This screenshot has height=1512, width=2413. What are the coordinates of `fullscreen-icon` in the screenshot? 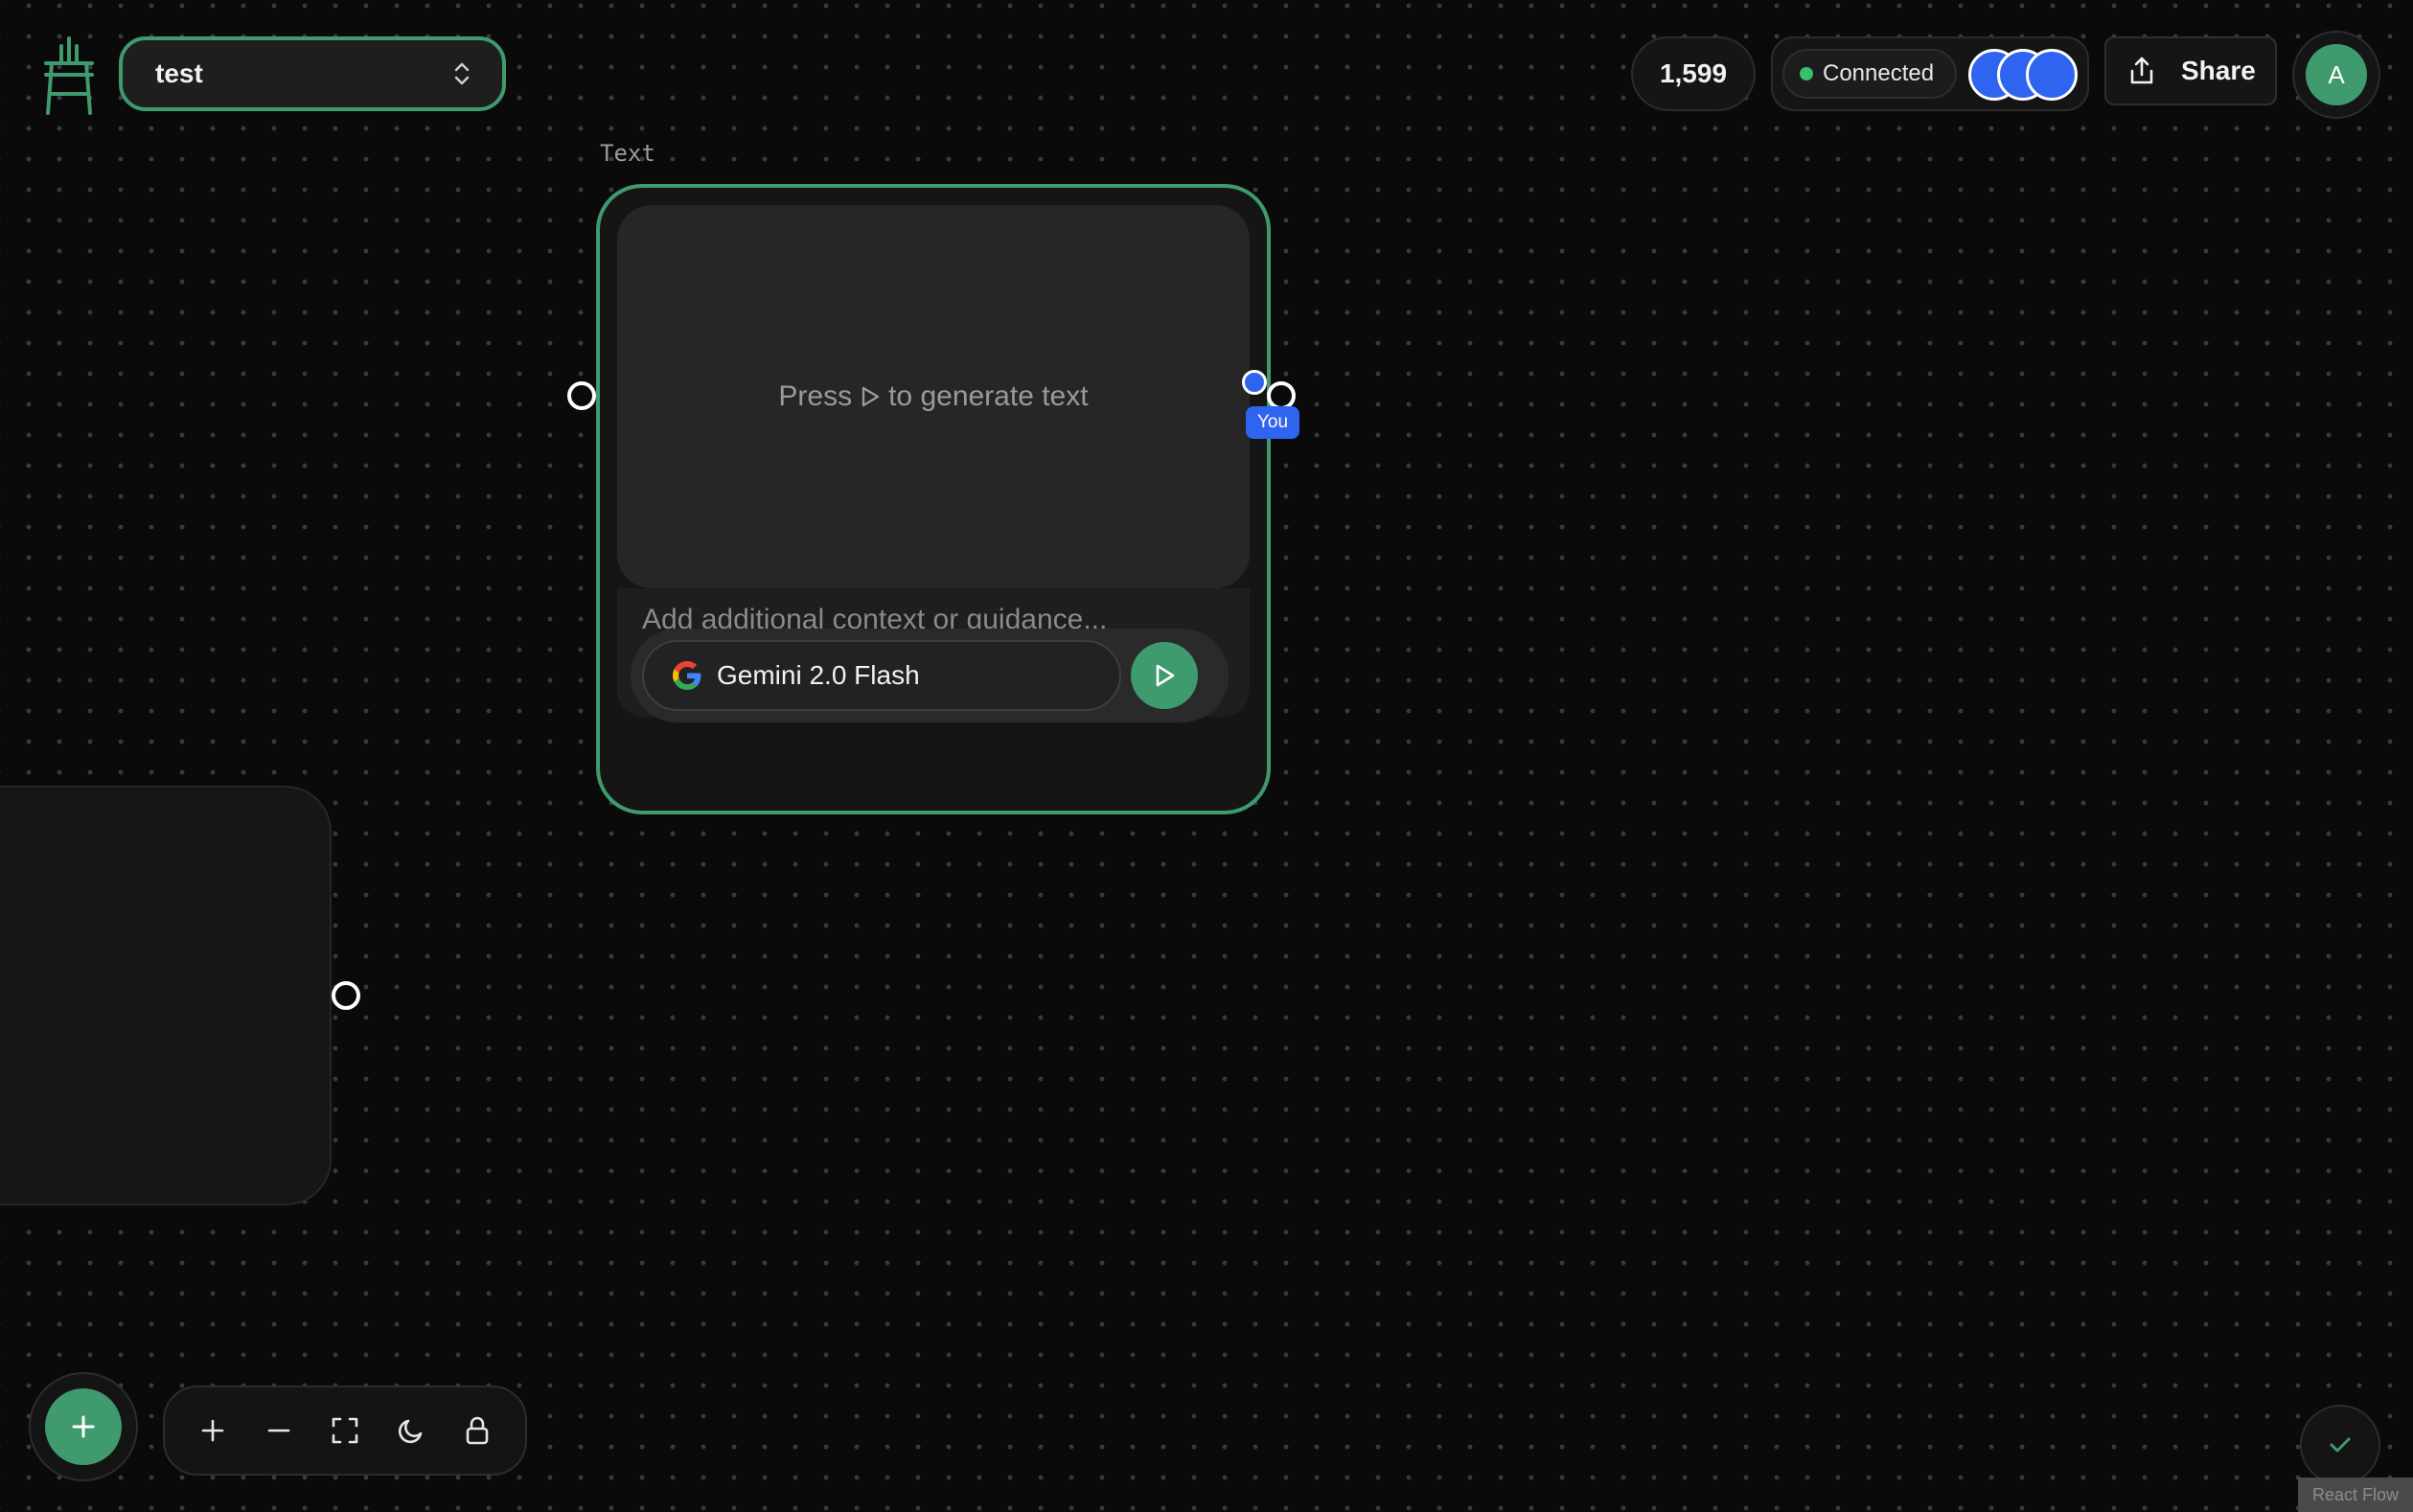 It's located at (345, 1430).